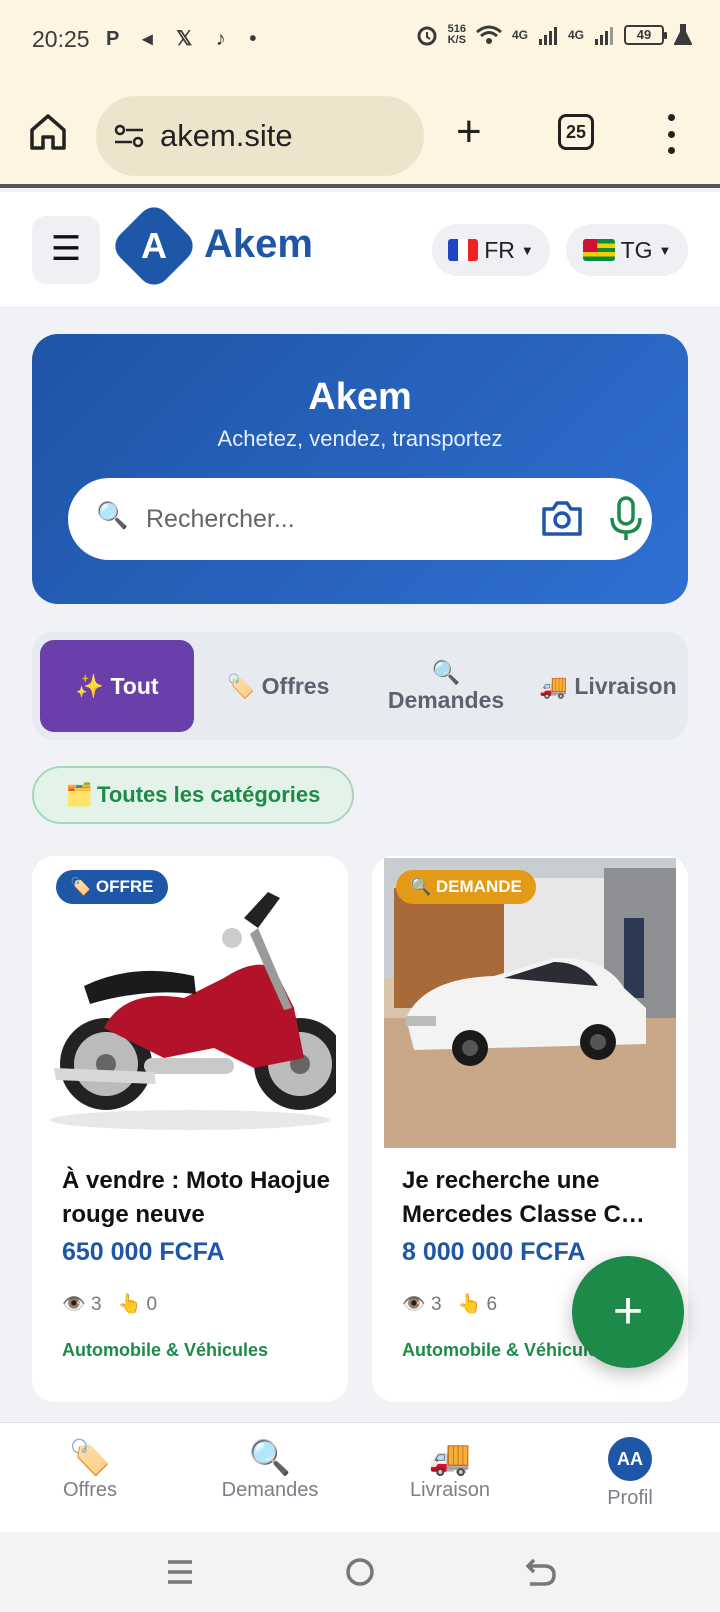 This screenshot has width=720, height=1612. What do you see at coordinates (90, 685) in the screenshot?
I see `sparkles-icon: ✨` at bounding box center [90, 685].